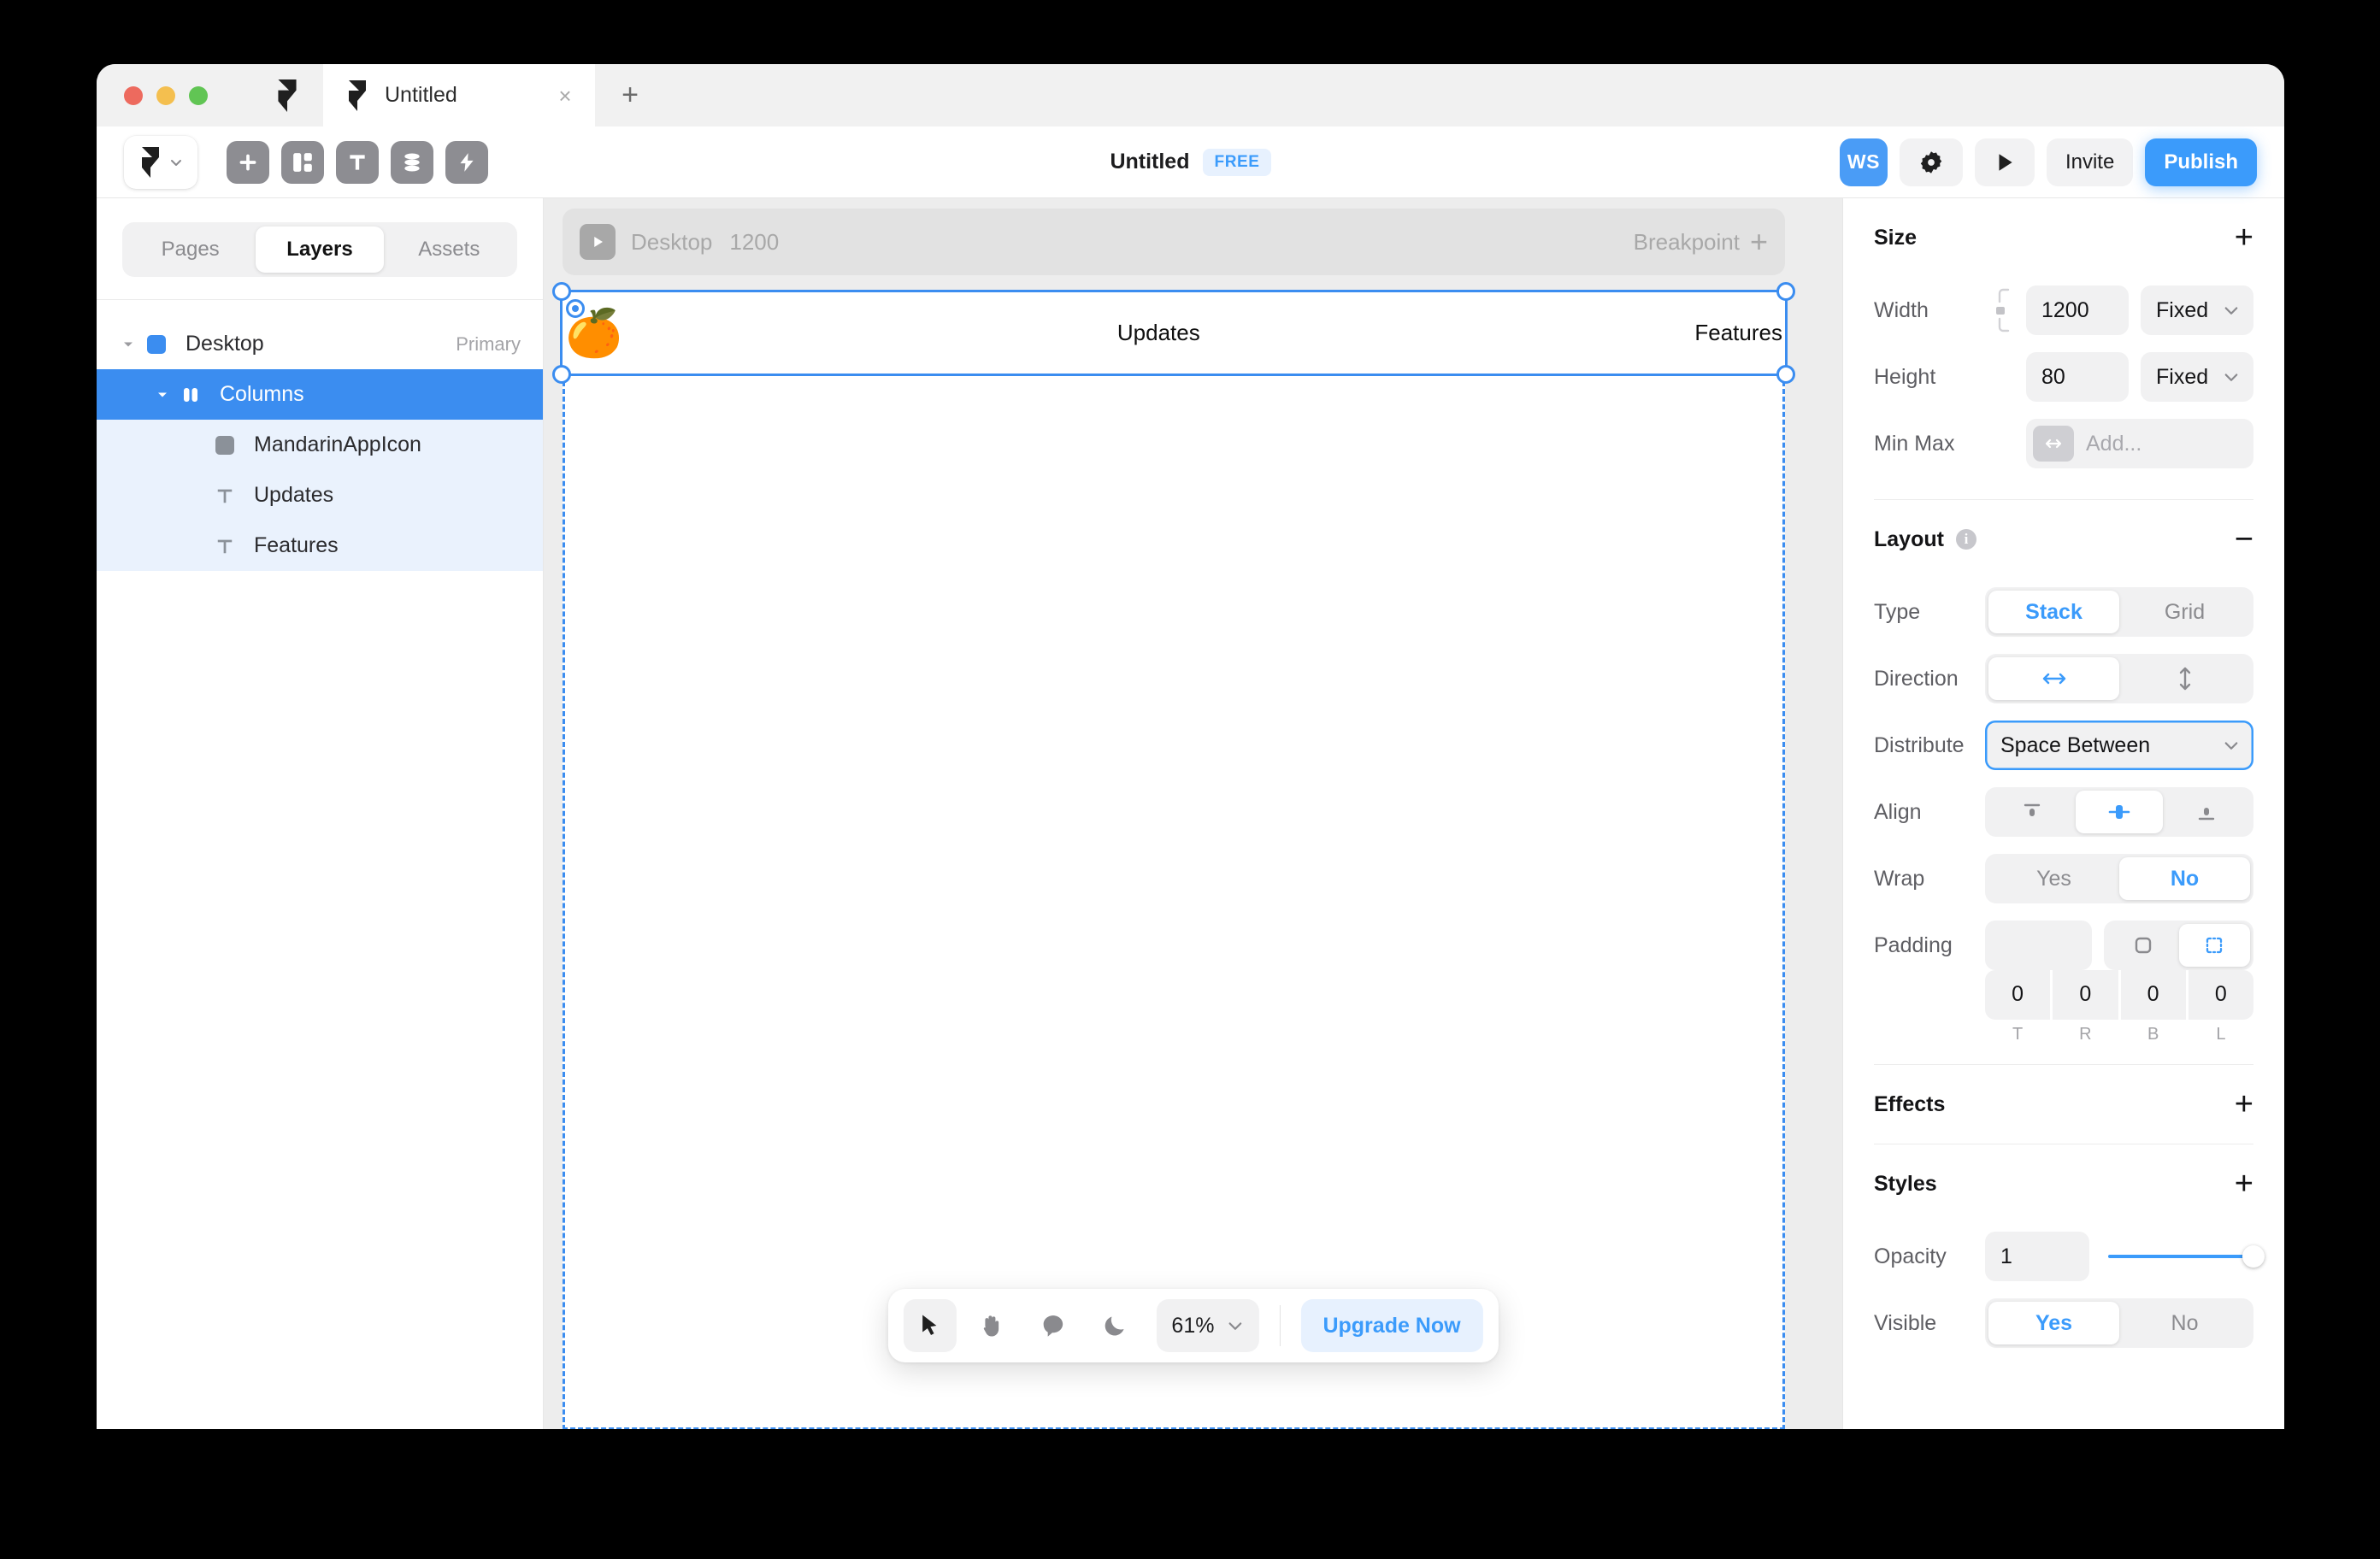 The image size is (2380, 1559). Describe the element at coordinates (320, 394) in the screenshot. I see `layer-row-columns: Columns` at that location.